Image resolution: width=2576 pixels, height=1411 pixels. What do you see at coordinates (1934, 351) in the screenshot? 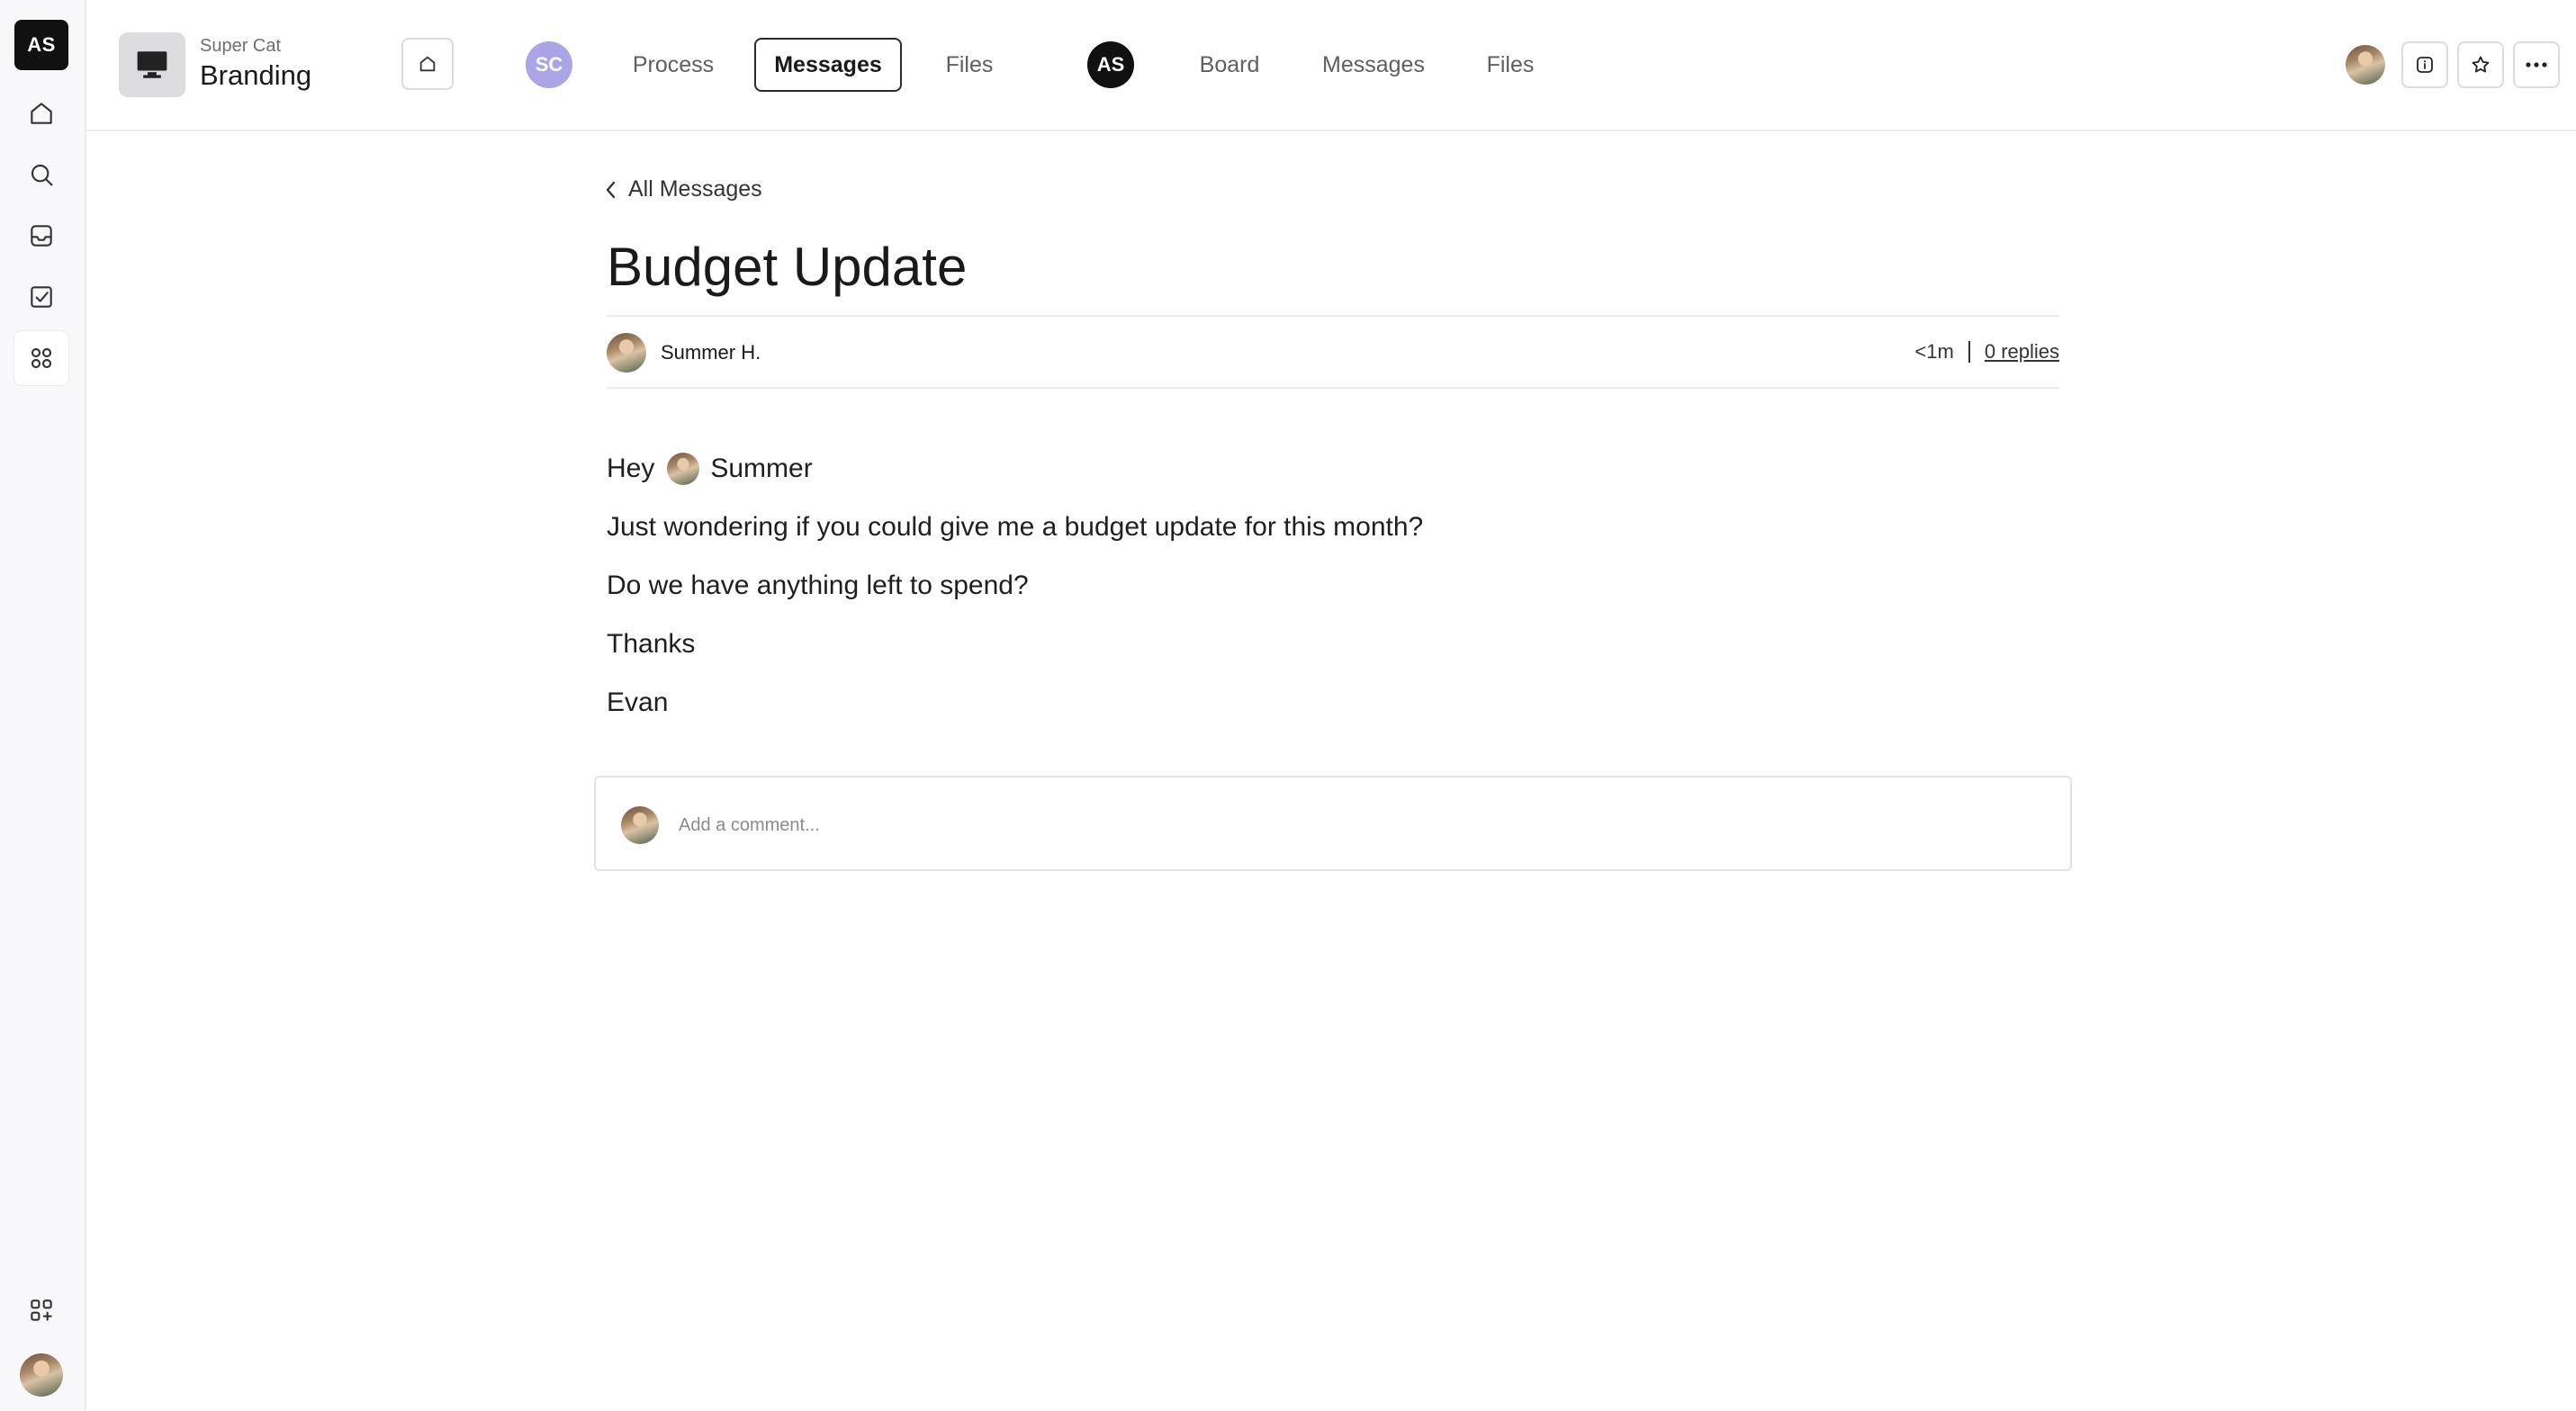
I see `message-time: <1m` at bounding box center [1934, 351].